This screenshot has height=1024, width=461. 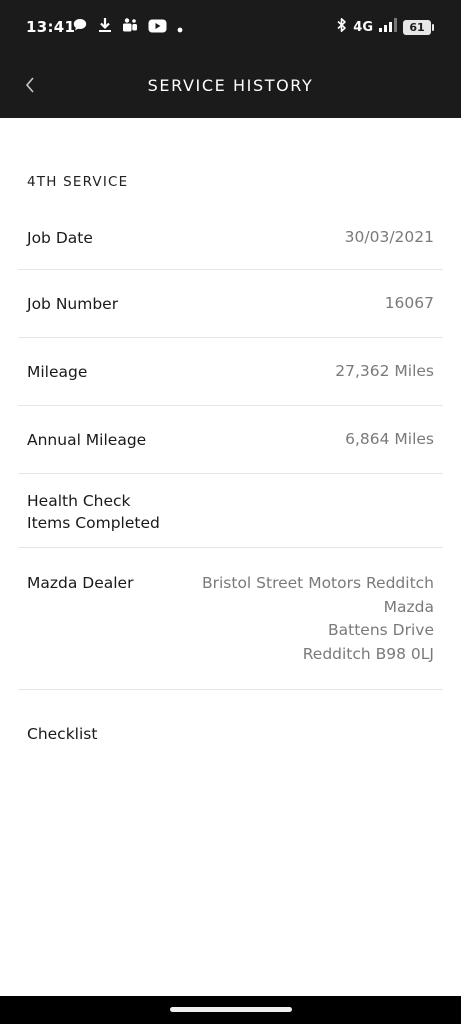 I want to click on row-label: Mileage, so click(x=57, y=372).